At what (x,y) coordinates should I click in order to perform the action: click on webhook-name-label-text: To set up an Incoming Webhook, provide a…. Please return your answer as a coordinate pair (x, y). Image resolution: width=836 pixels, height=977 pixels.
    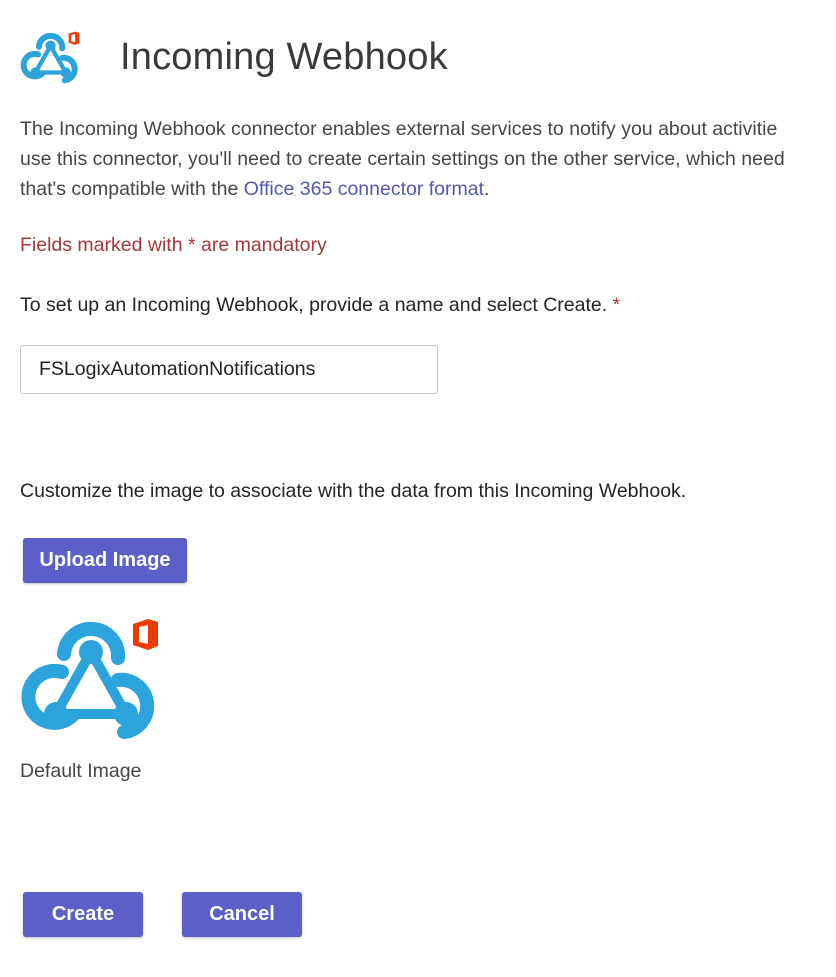
    Looking at the image, I should click on (316, 305).